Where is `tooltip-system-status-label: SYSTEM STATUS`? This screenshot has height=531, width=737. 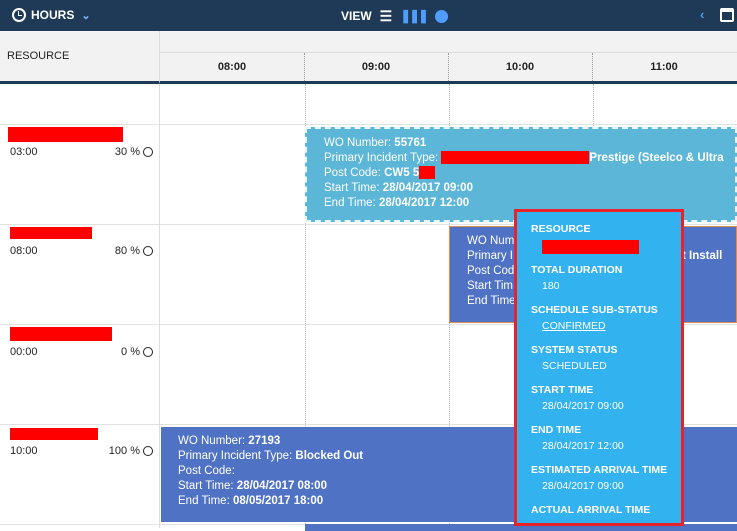 tooltip-system-status-label: SYSTEM STATUS is located at coordinates (574, 350).